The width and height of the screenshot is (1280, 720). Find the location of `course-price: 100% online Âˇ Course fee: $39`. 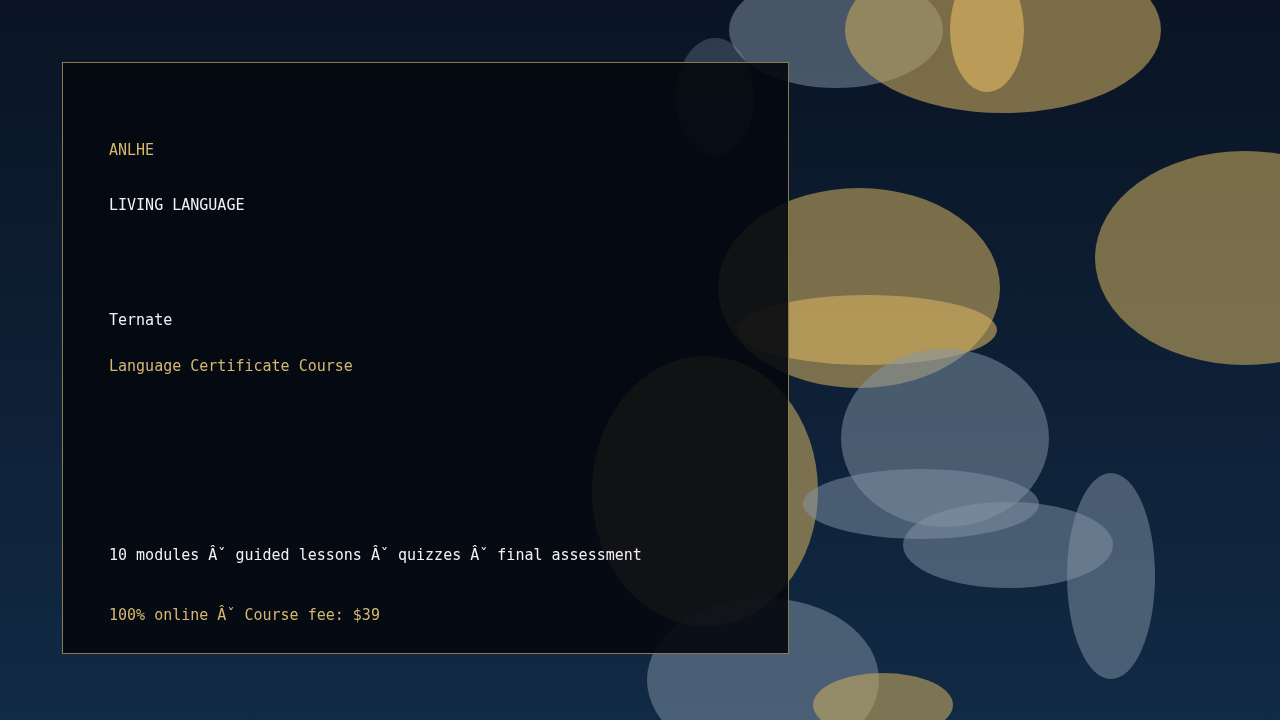

course-price: 100% online Âˇ Course fee: $39 is located at coordinates (244, 615).